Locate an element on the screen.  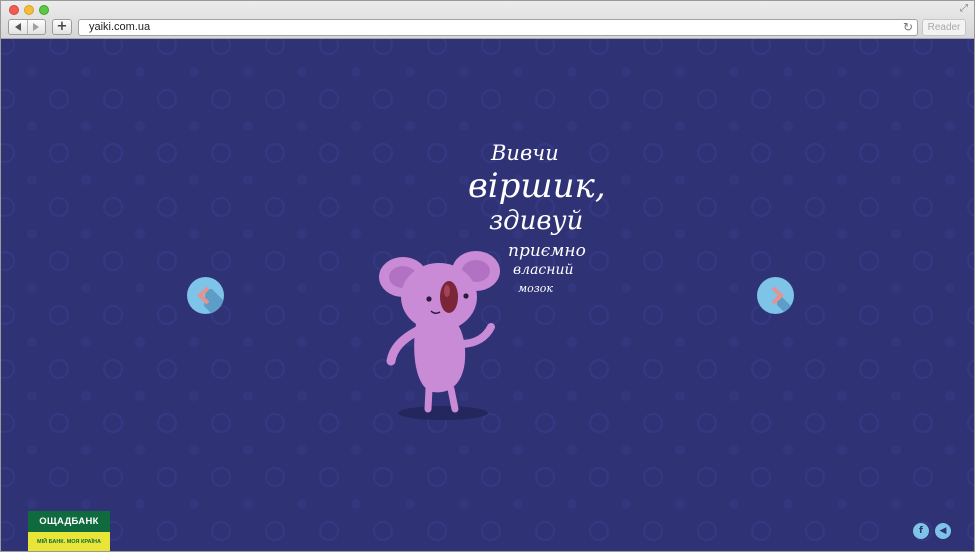
zoom-window-button is located at coordinates (44, 10).